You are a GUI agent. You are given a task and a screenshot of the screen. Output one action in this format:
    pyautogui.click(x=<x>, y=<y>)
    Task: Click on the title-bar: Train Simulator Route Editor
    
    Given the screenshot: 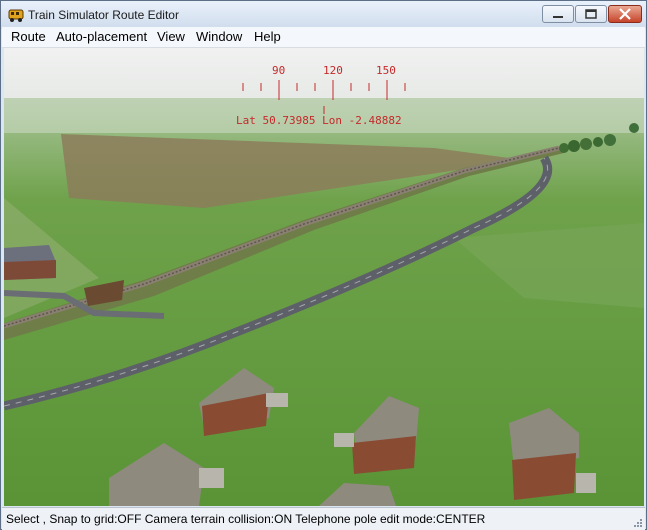 What is the action you would take?
    pyautogui.click(x=323, y=15)
    